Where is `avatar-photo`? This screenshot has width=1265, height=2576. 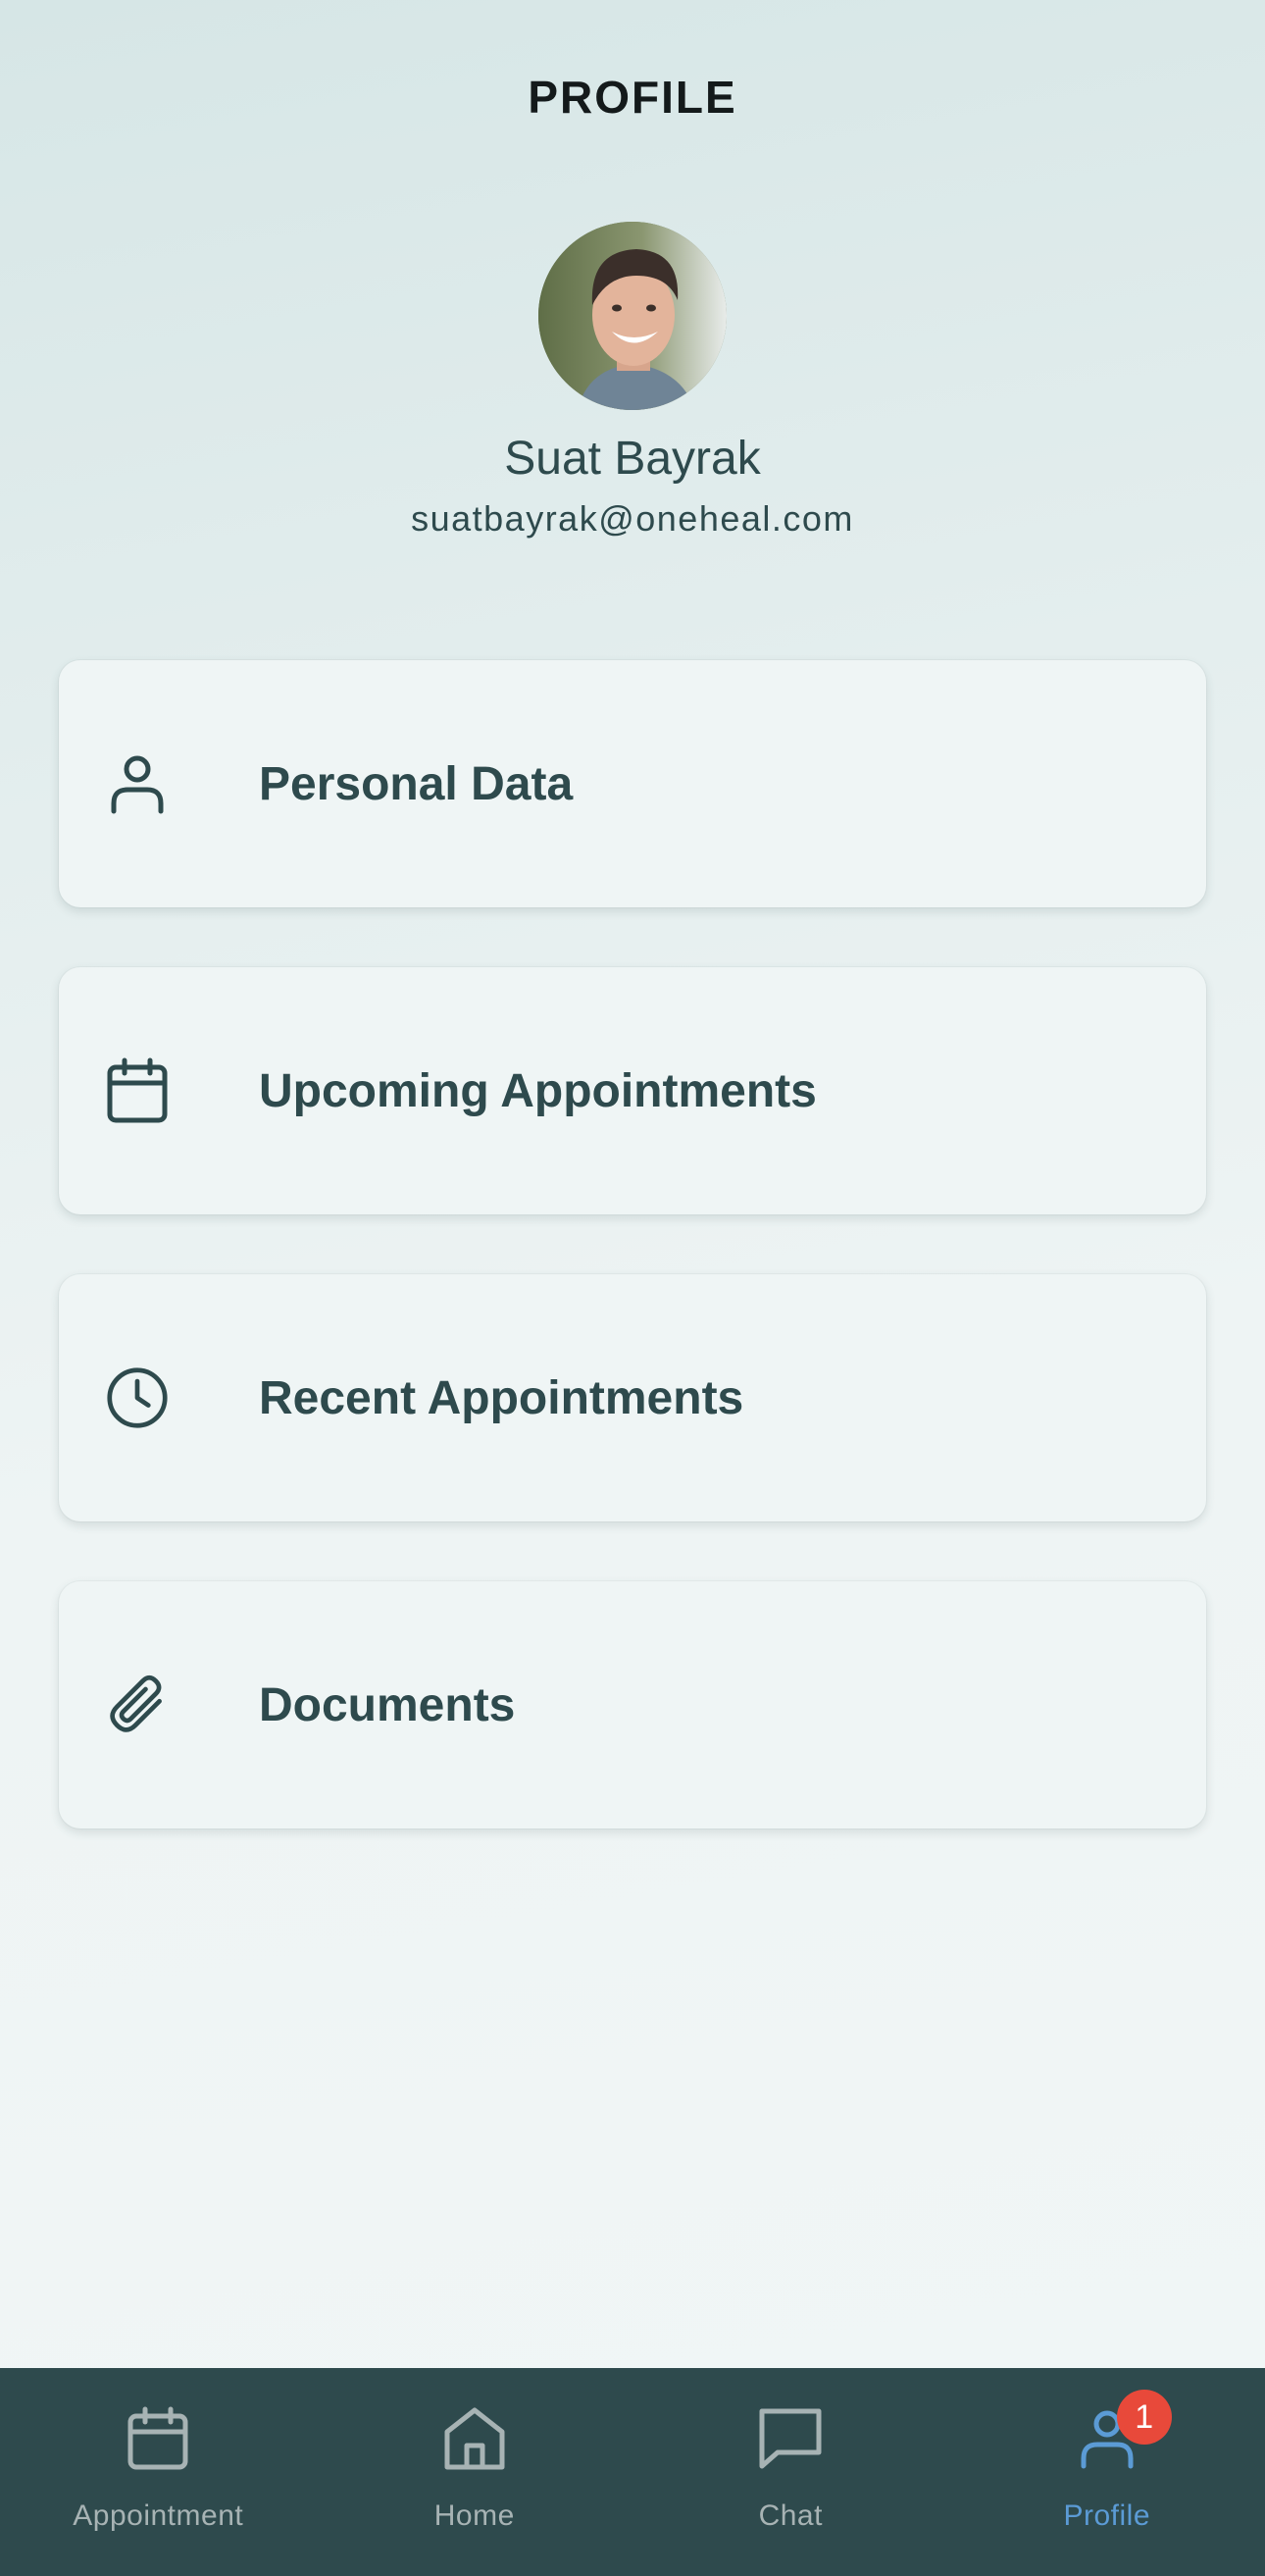 avatar-photo is located at coordinates (633, 316).